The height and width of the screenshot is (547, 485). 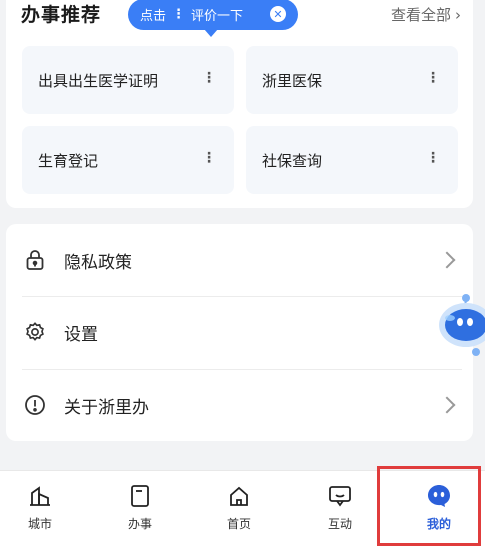 What do you see at coordinates (292, 160) in the screenshot?
I see `service-label: 社保查询` at bounding box center [292, 160].